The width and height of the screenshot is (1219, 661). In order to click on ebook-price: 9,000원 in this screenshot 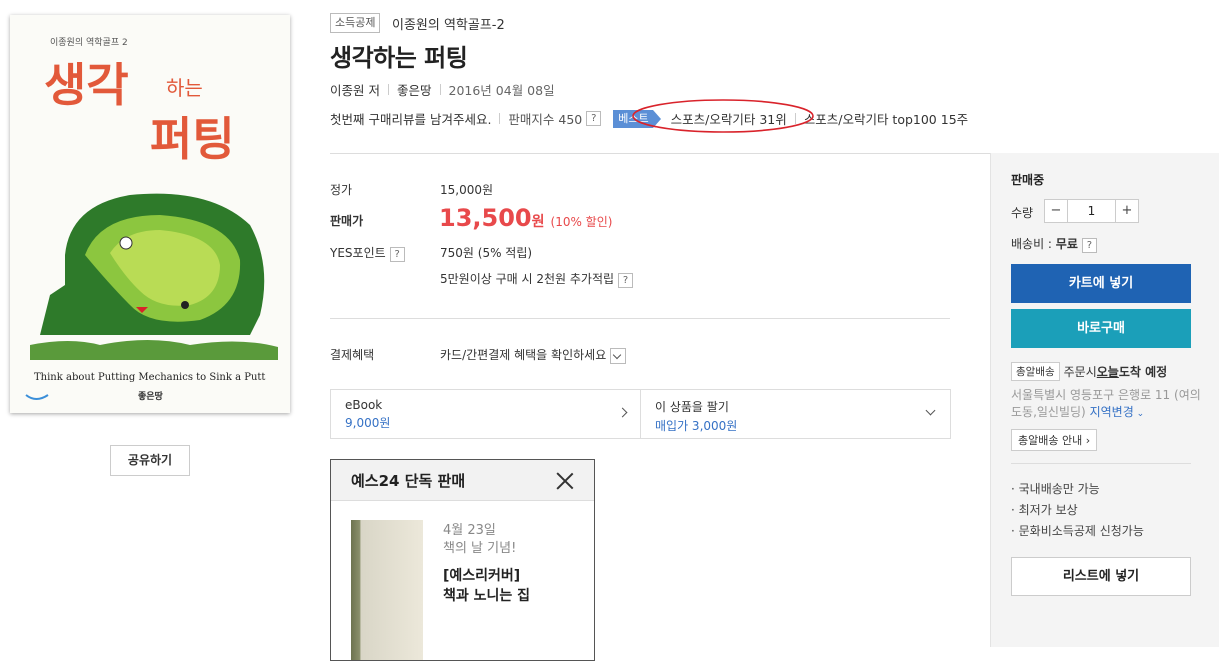, I will do `click(368, 423)`.